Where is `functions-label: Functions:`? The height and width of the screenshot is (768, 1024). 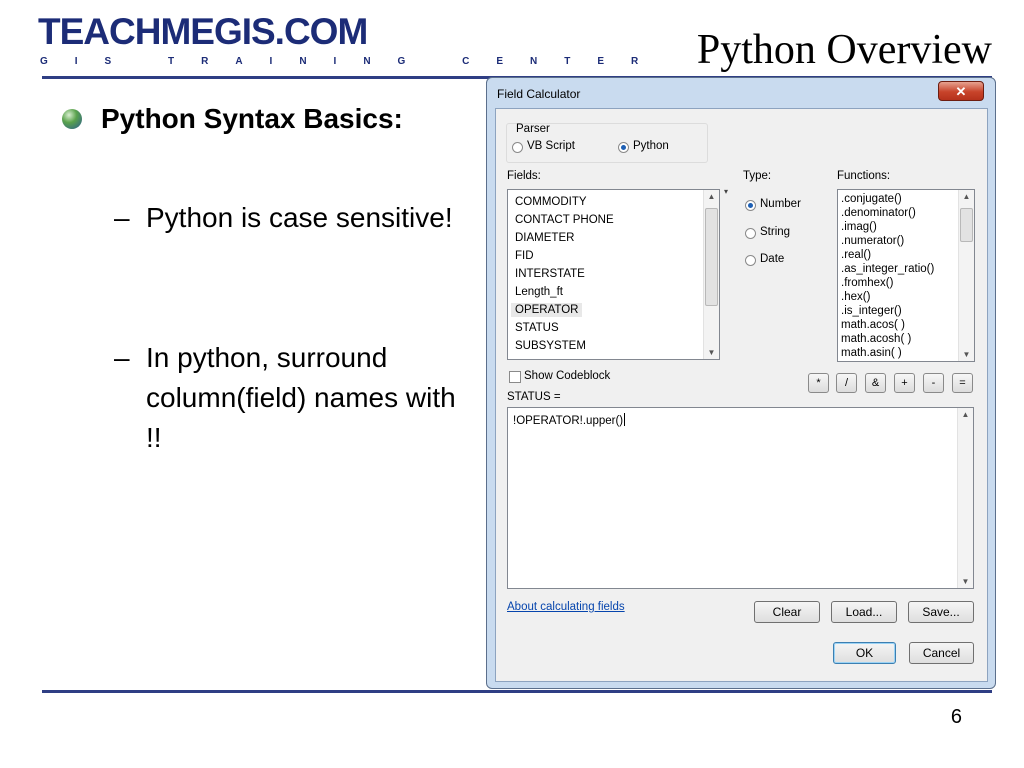 functions-label: Functions: is located at coordinates (864, 176).